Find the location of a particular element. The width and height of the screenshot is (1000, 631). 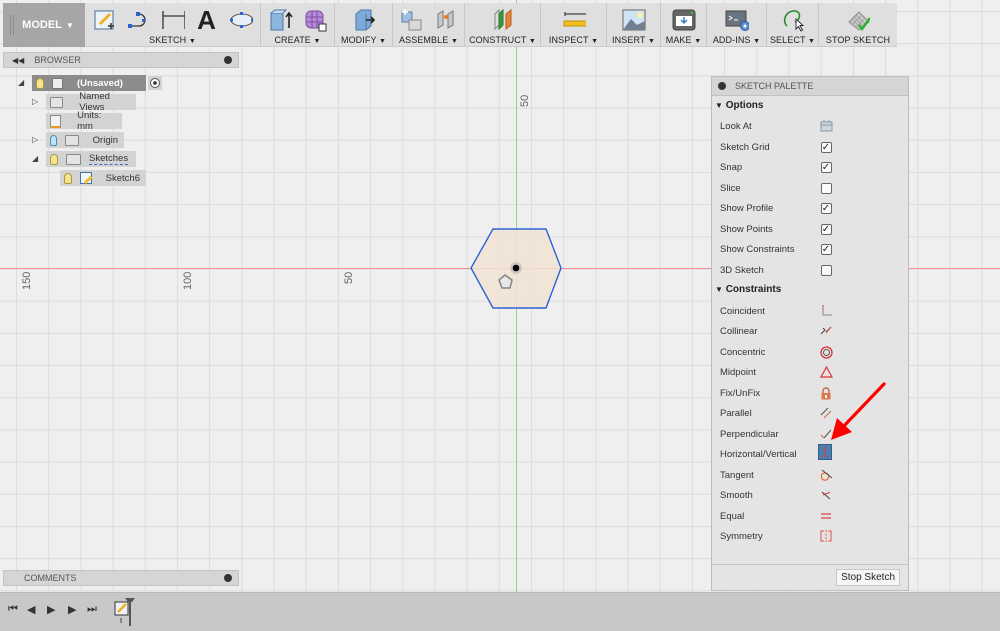

option-show-profile: Show Profile ✓ is located at coordinates (776, 208).